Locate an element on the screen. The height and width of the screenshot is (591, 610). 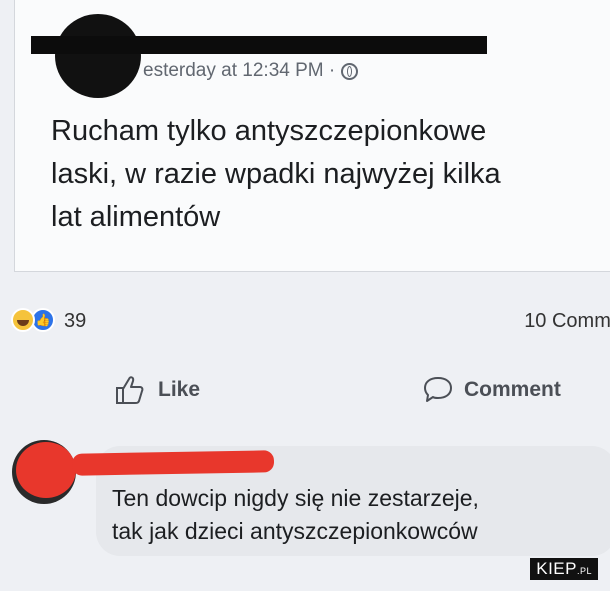
author-avatar-censored is located at coordinates (98, 56).